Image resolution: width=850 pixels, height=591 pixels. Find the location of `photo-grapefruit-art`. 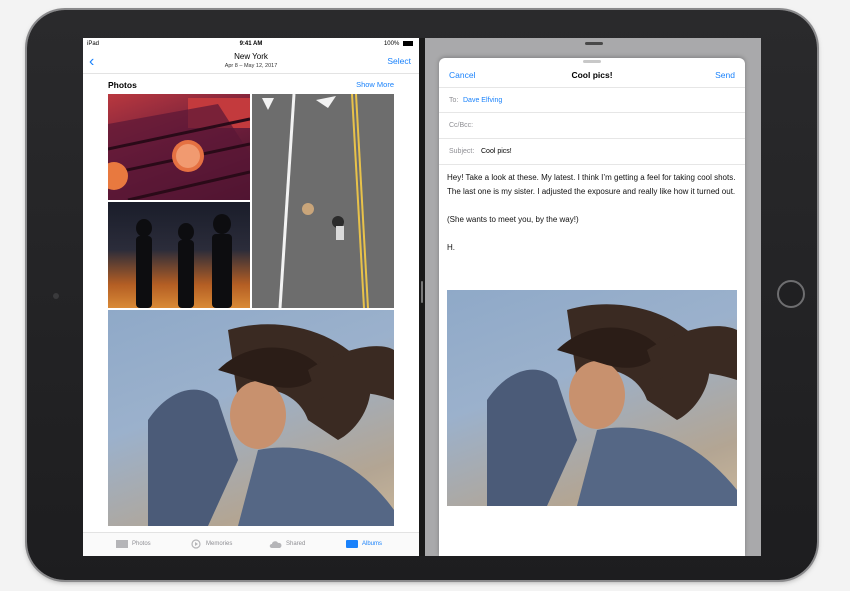

photo-grapefruit-art is located at coordinates (179, 149).